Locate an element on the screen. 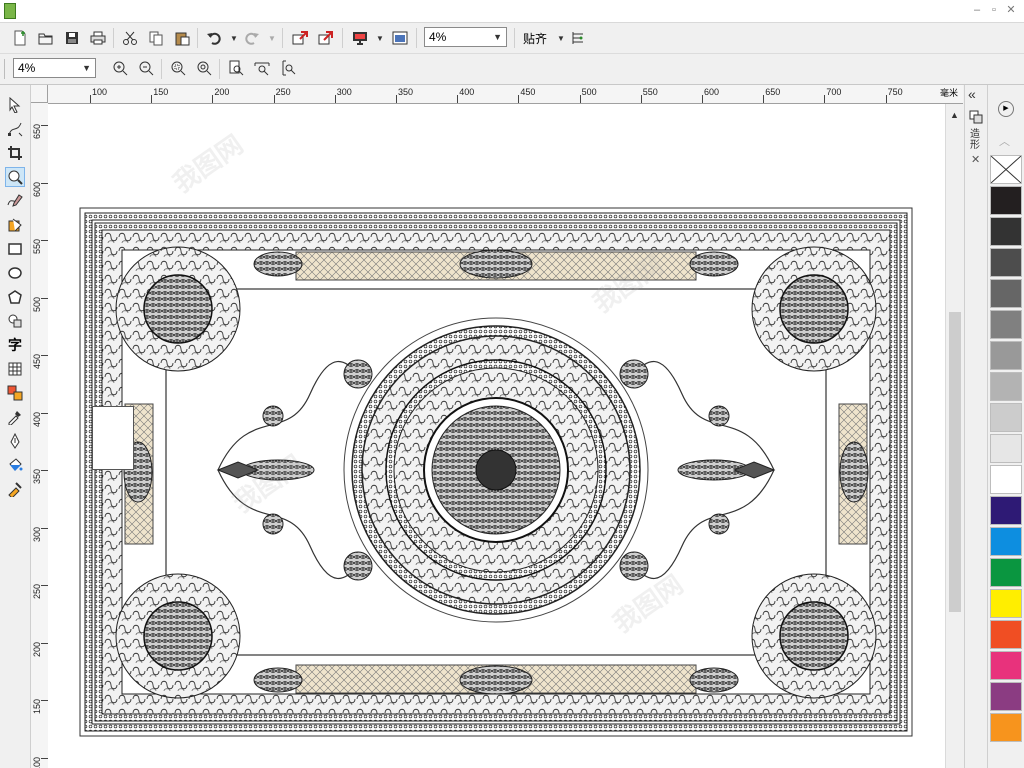 Image resolution: width=1024 pixels, height=768 pixels. ellipse-tool-icon is located at coordinates (15, 273).